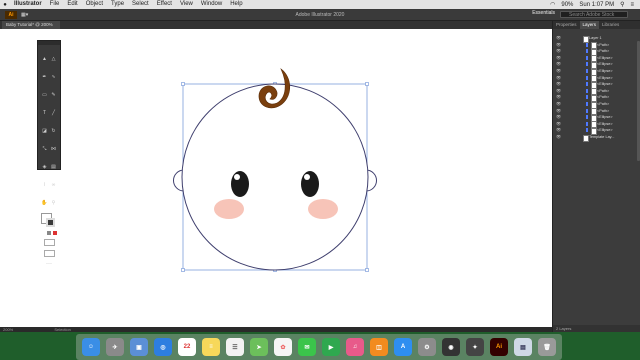 This screenshot has height=360, width=640. I want to click on dock-safari: ◎, so click(163, 347).